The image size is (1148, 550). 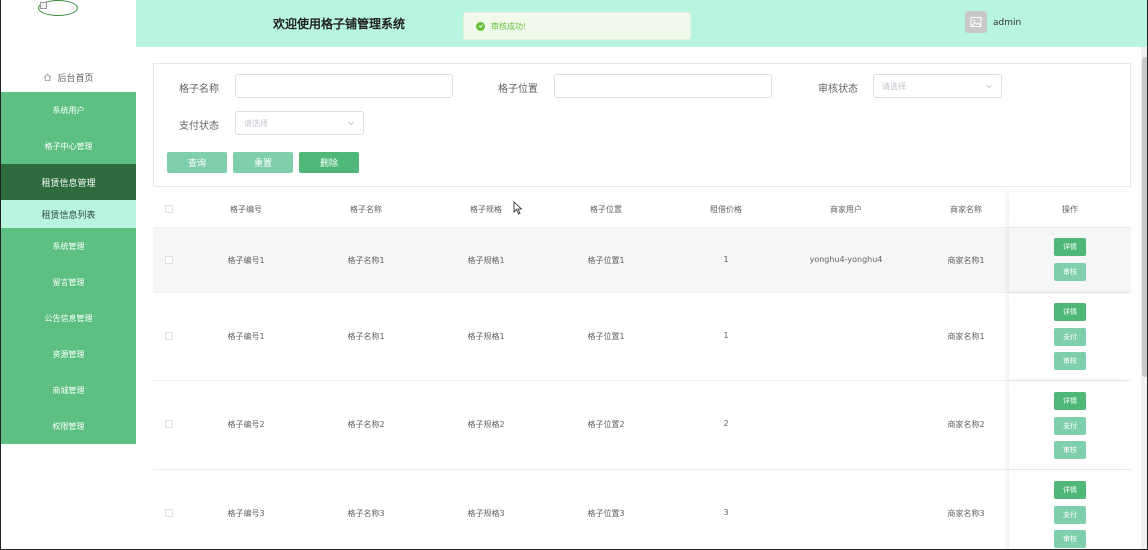 I want to click on reset-button: 重置, so click(x=263, y=162).